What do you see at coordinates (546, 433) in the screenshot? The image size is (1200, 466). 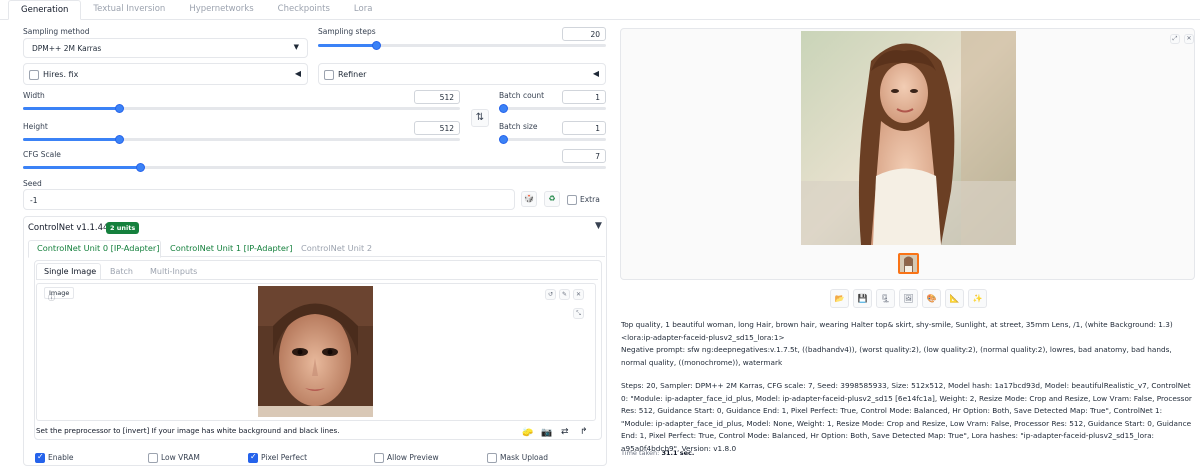 I see `camera-icon: 📷` at bounding box center [546, 433].